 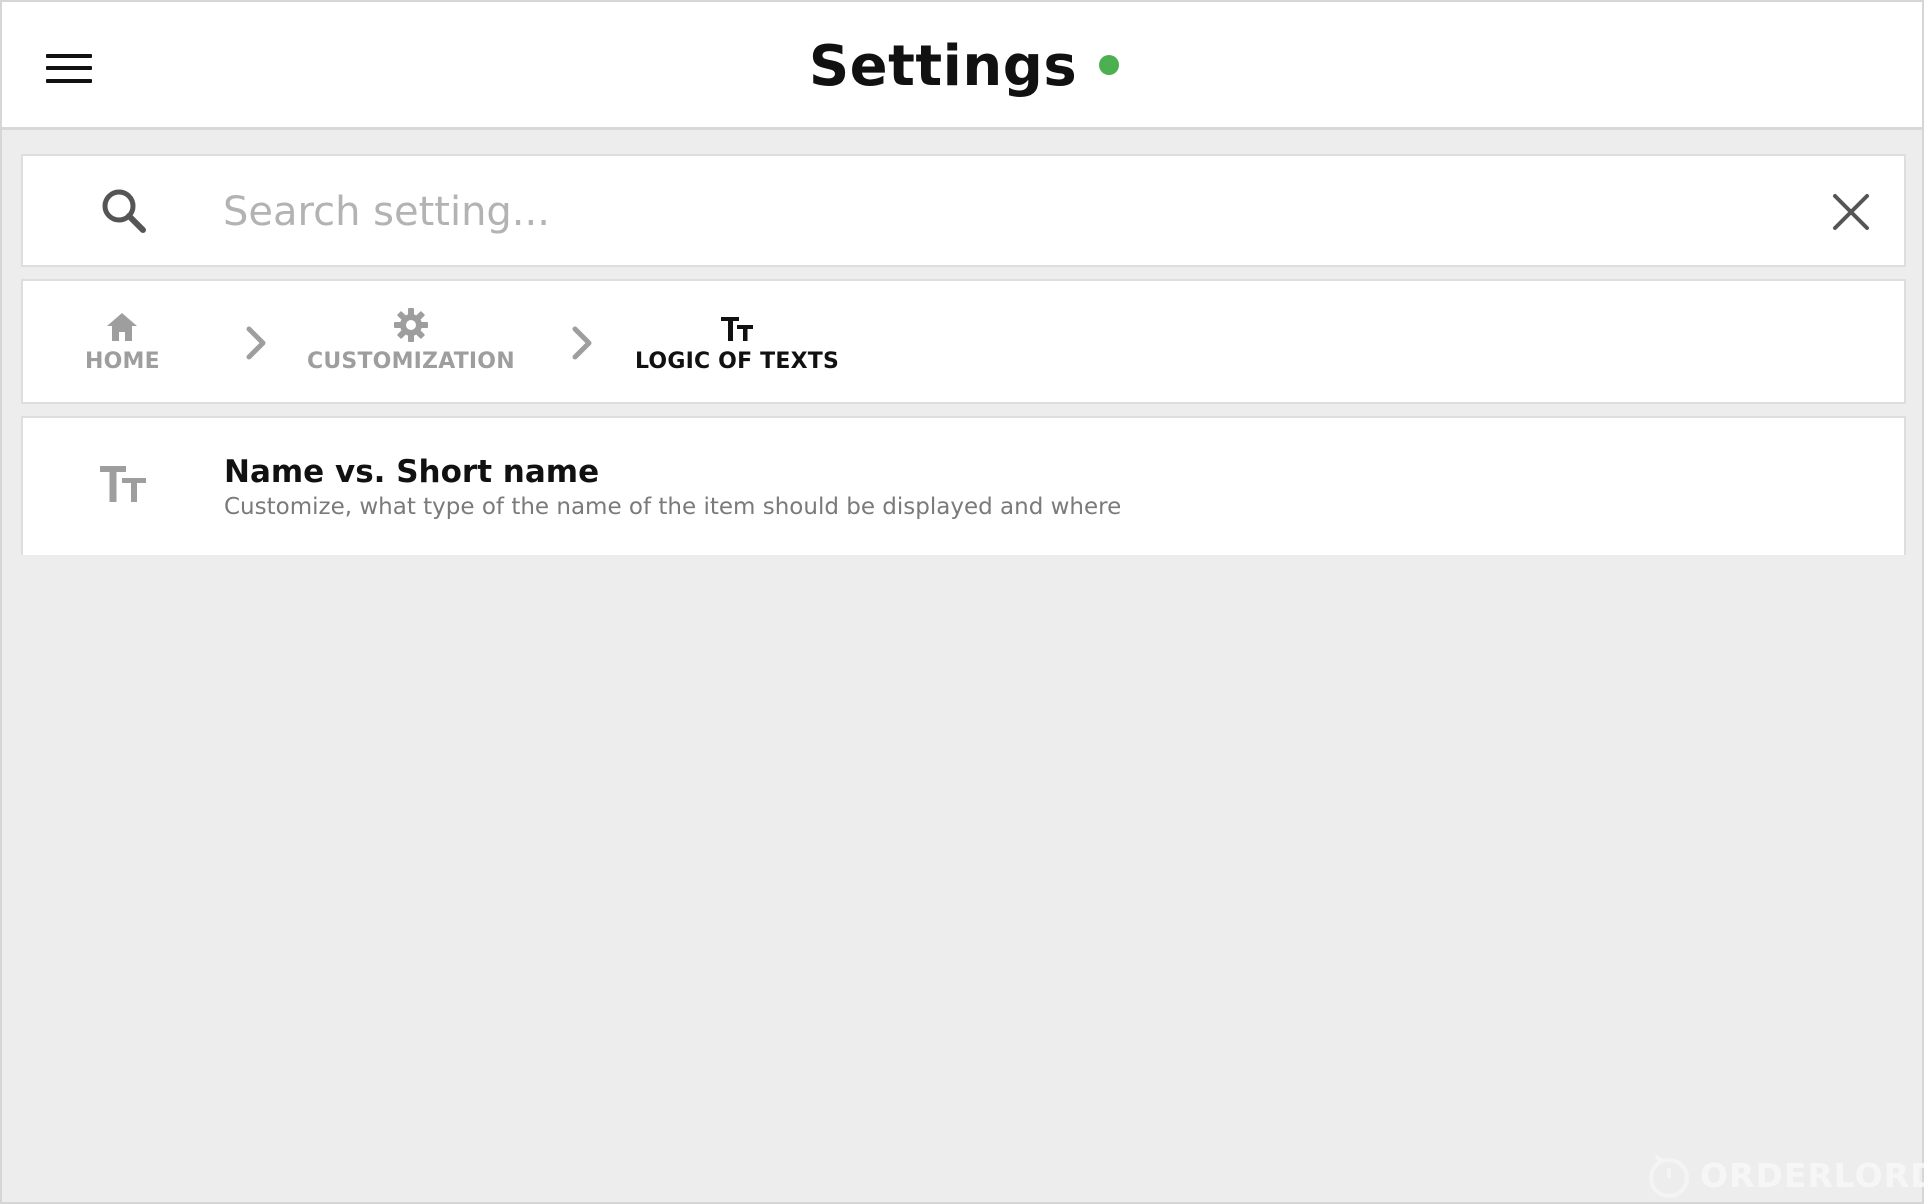 What do you see at coordinates (122, 341) in the screenshot?
I see `breadcrumb-item-home: HOME` at bounding box center [122, 341].